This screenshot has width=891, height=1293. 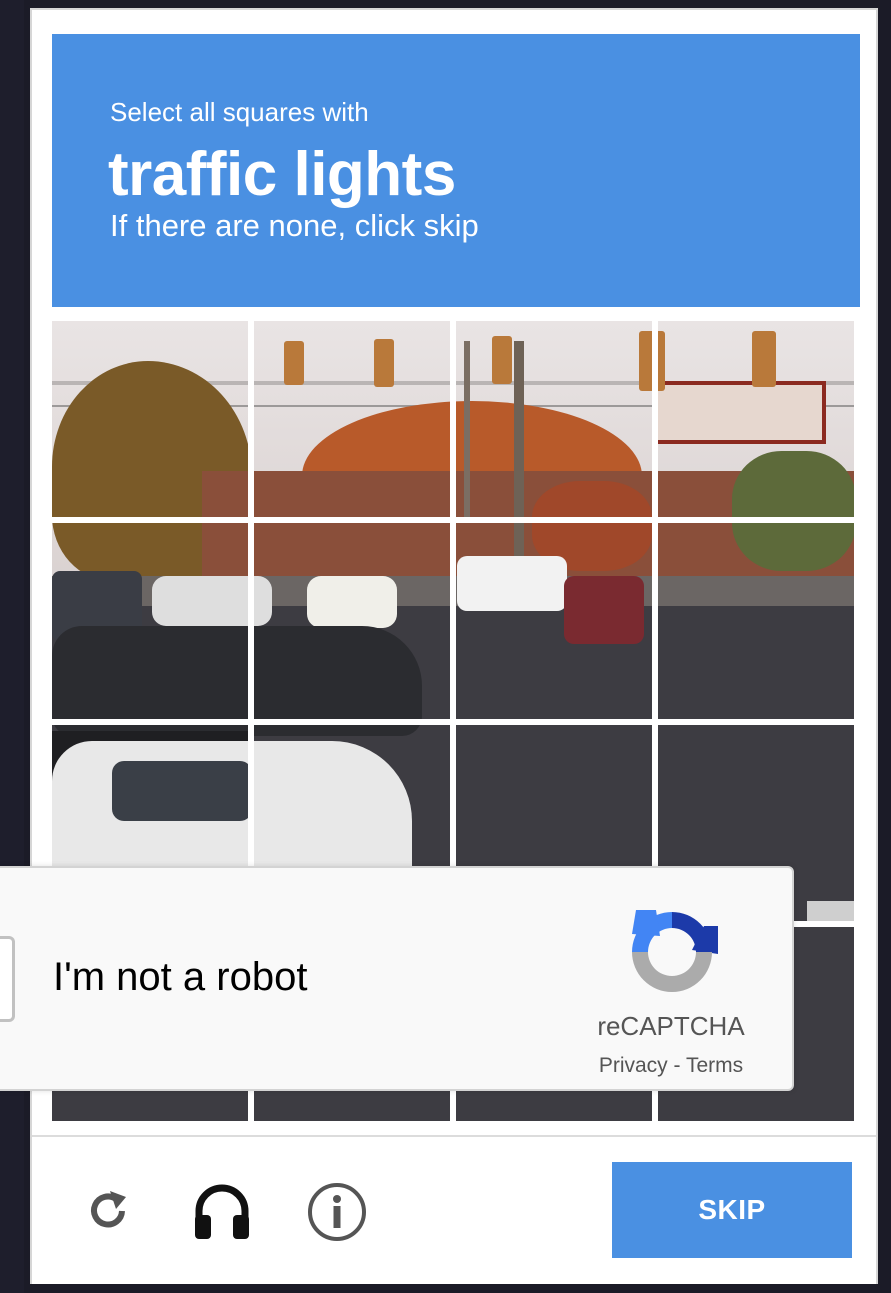 I want to click on robot-checkbox-label: I'm not a robot, so click(x=180, y=977).